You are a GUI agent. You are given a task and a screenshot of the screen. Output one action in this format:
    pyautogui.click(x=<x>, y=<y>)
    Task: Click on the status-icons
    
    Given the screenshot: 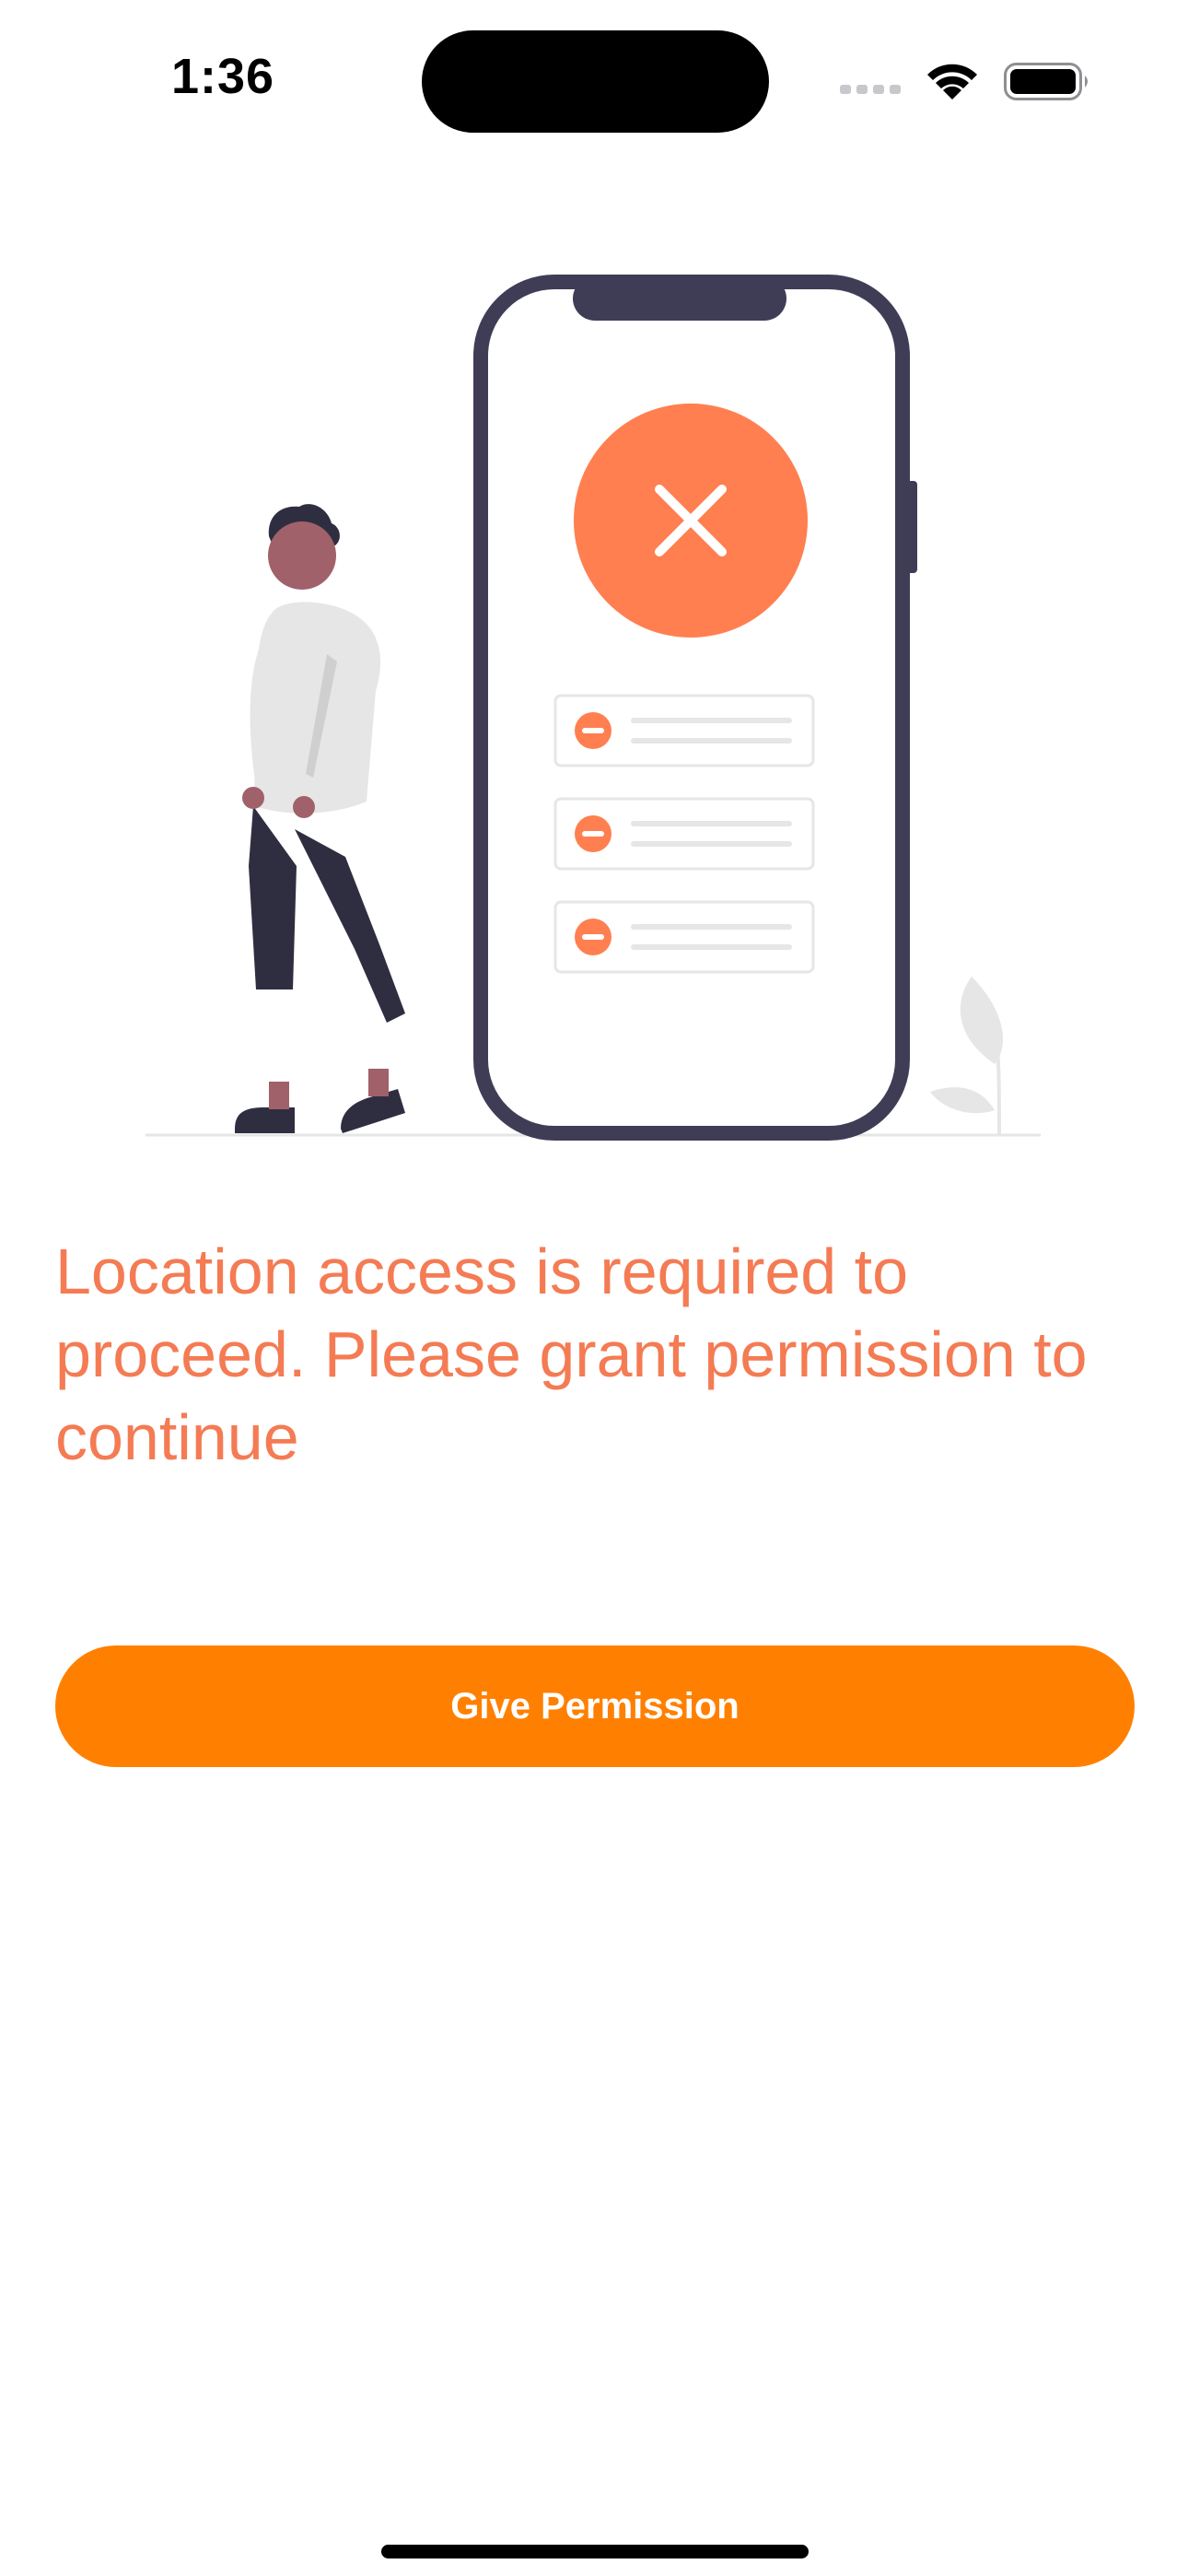 What is the action you would take?
    pyautogui.click(x=964, y=81)
    